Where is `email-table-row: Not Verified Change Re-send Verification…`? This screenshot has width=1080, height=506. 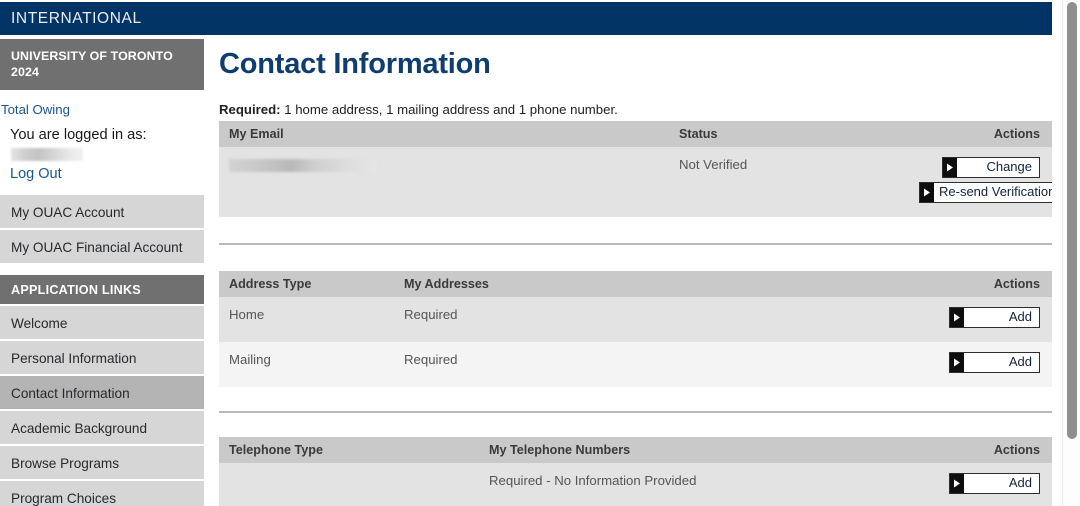 email-table-row: Not Verified Change Re-send Verification… is located at coordinates (649, 182).